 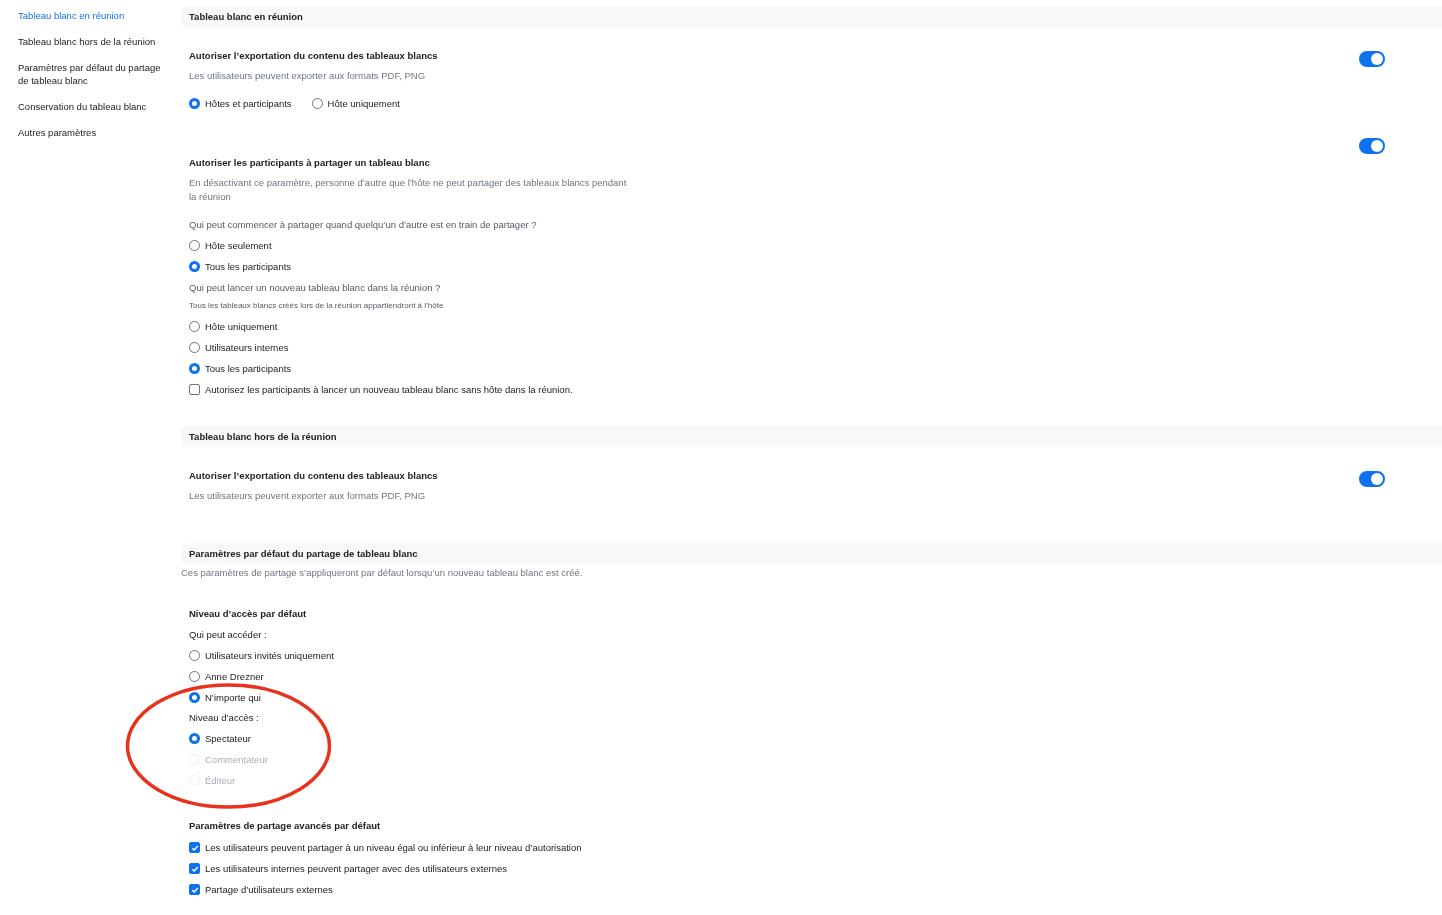 What do you see at coordinates (811, 16) in the screenshot?
I see `section-header: Tableau blanc en réunion` at bounding box center [811, 16].